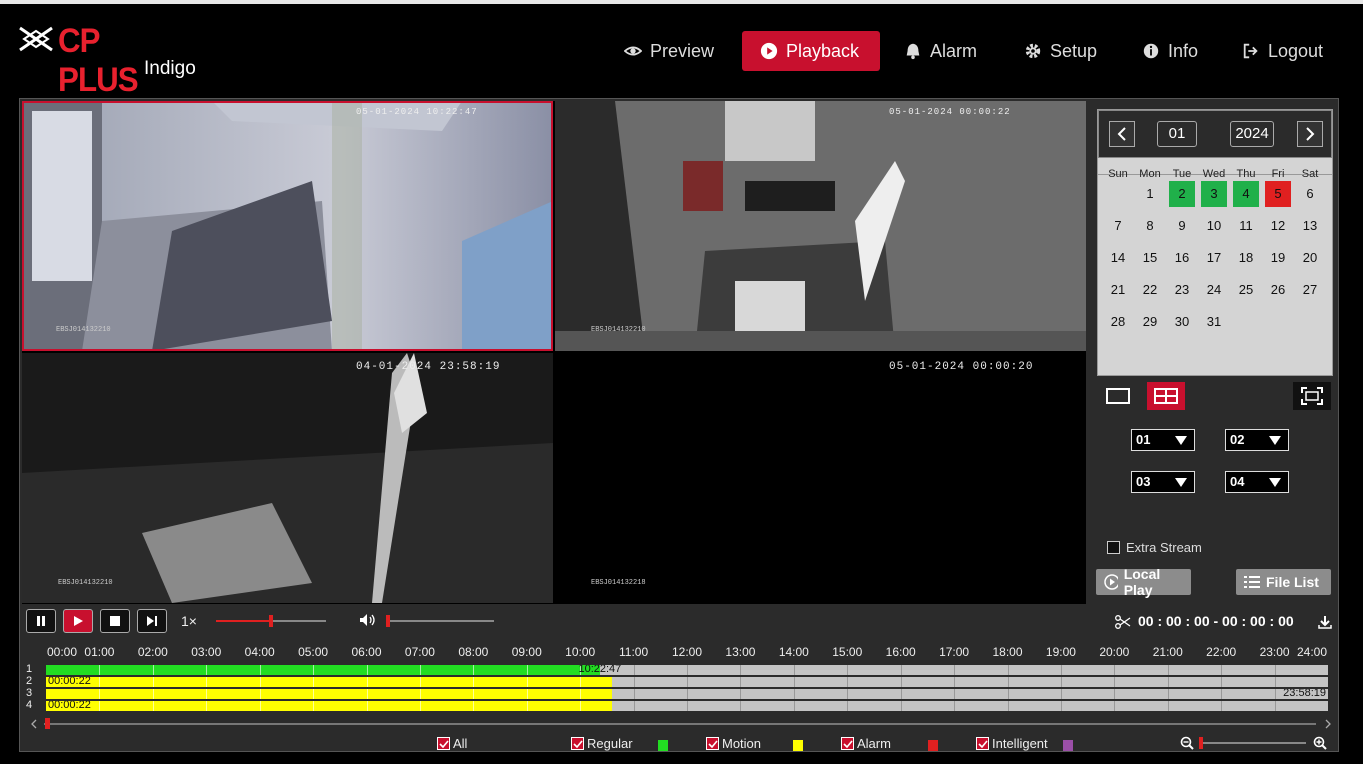 The width and height of the screenshot is (1363, 764). I want to click on progress-knob, so click(271, 621).